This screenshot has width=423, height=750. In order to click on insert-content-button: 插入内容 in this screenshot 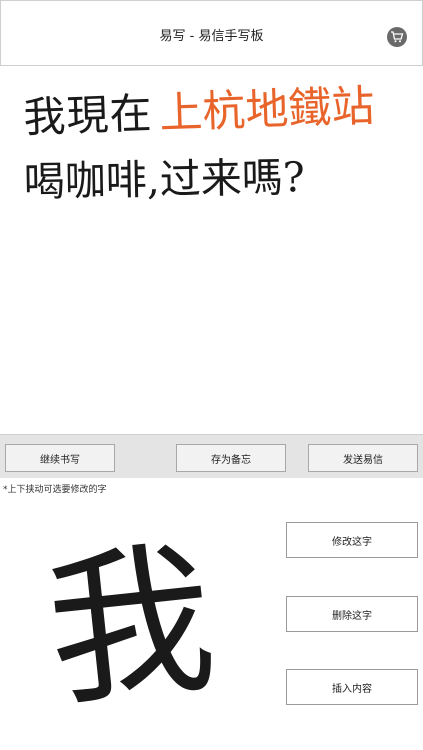, I will do `click(352, 687)`.